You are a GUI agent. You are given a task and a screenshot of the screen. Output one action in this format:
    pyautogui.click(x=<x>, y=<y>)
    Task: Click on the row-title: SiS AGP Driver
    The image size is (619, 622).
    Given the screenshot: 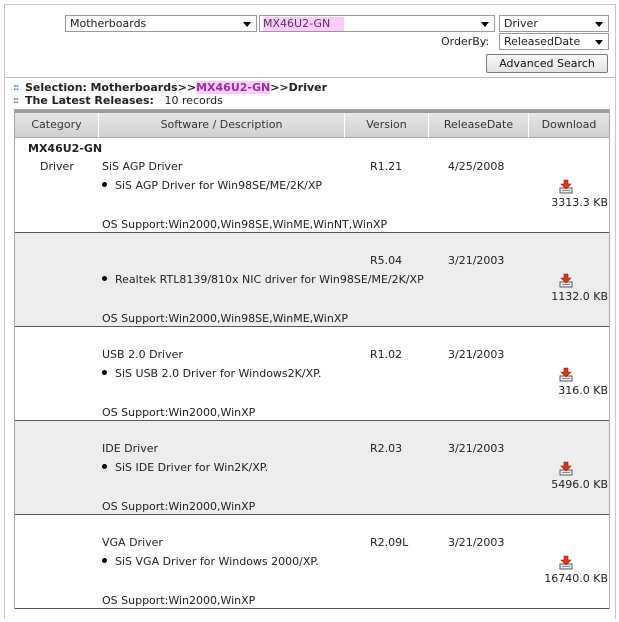 What is the action you would take?
    pyautogui.click(x=142, y=166)
    